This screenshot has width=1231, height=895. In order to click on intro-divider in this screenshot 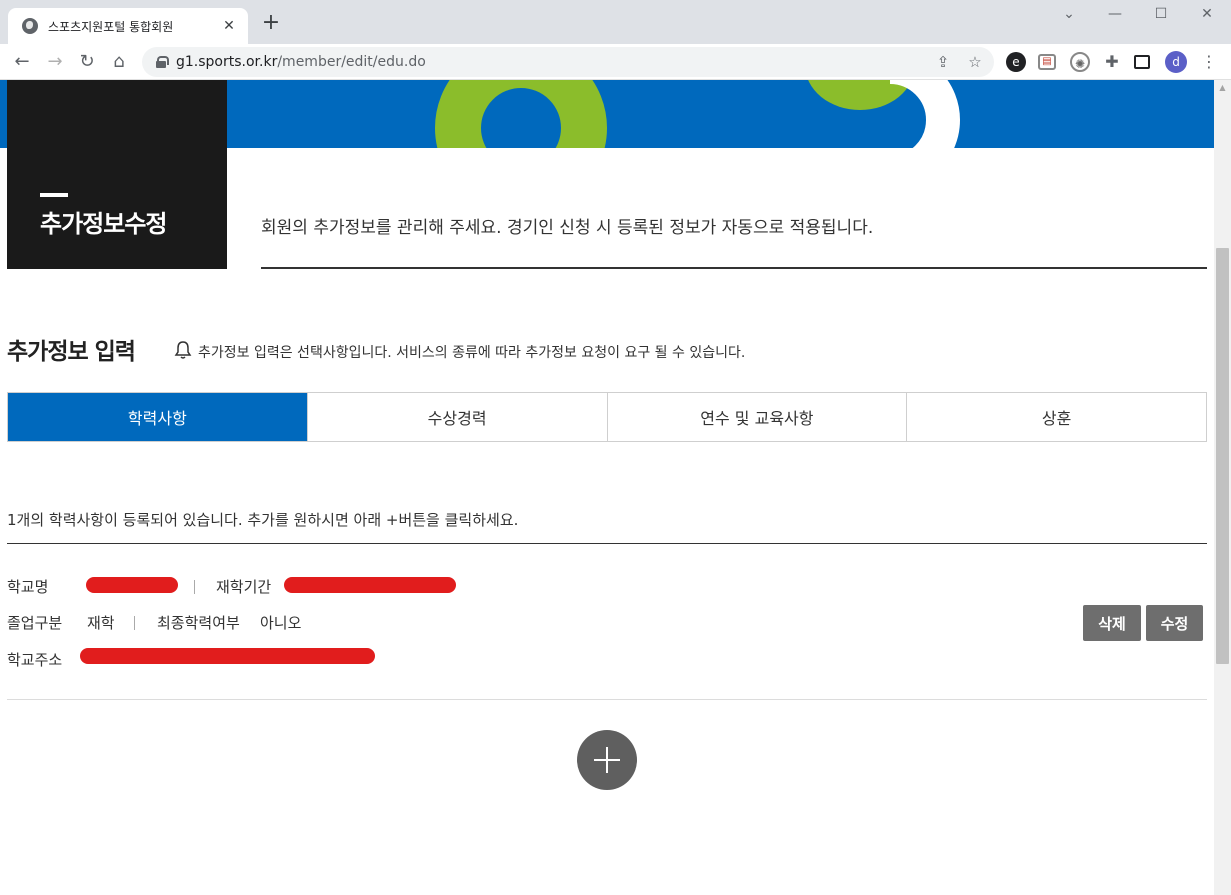, I will do `click(734, 268)`.